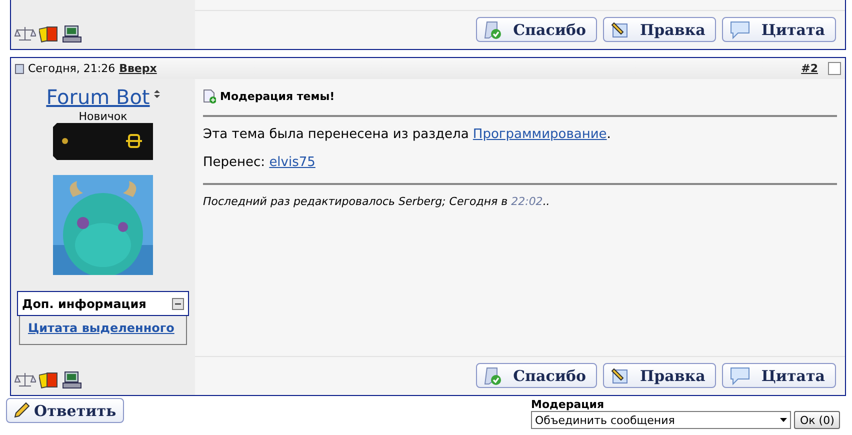  I want to click on edit-note: Последний раз редактировалось Serberg; Сегодня в 22:02.., so click(377, 201).